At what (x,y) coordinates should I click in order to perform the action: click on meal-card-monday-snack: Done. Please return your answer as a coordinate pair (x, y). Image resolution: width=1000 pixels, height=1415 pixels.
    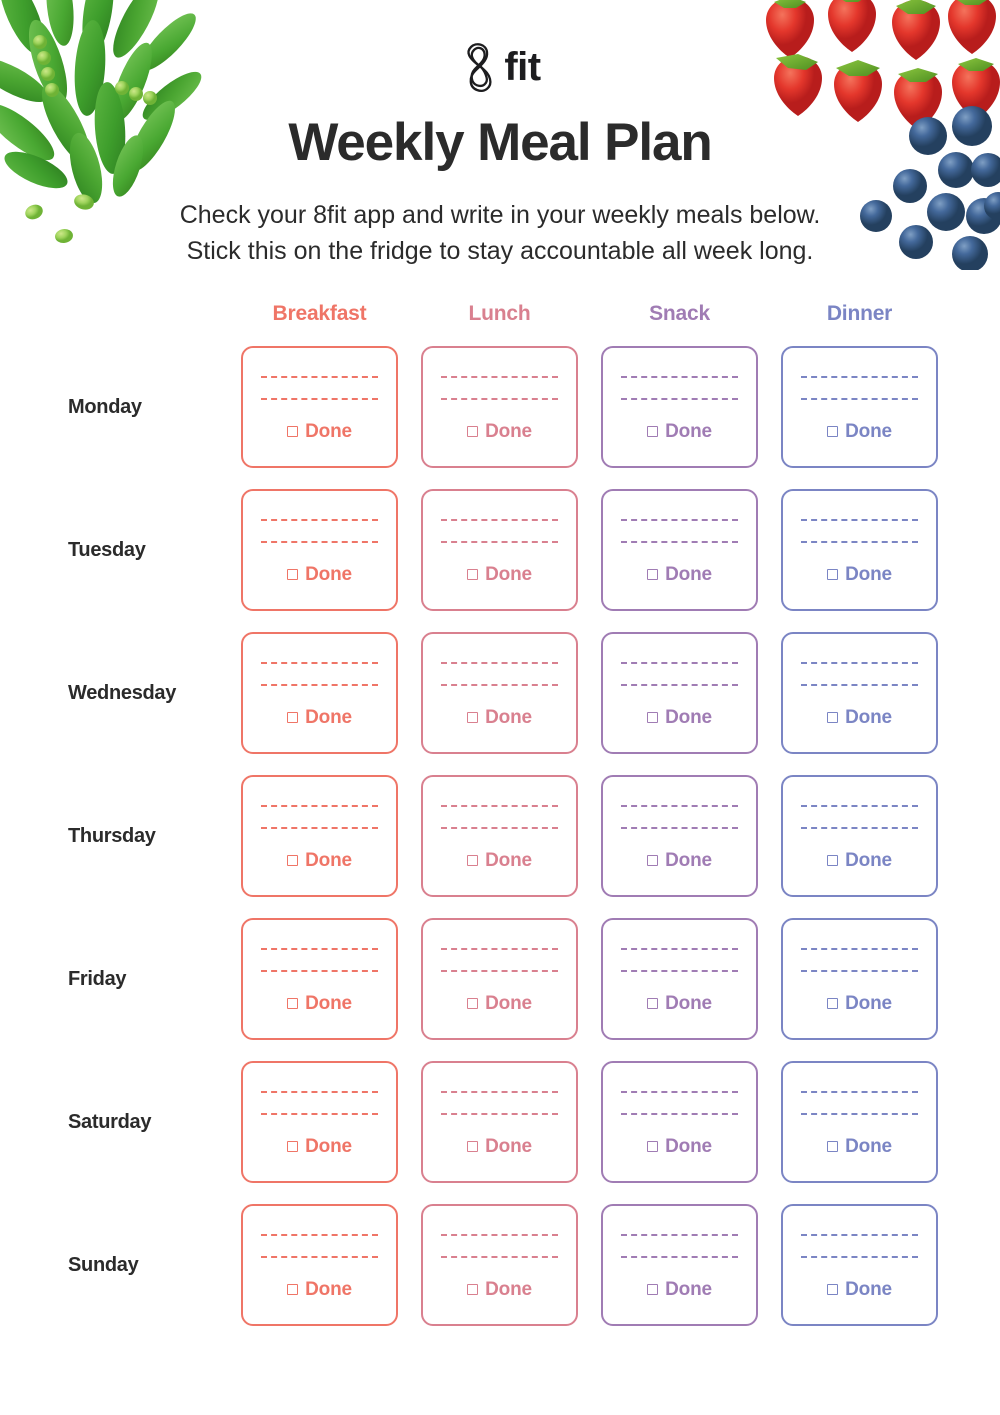
    Looking at the image, I should click on (679, 407).